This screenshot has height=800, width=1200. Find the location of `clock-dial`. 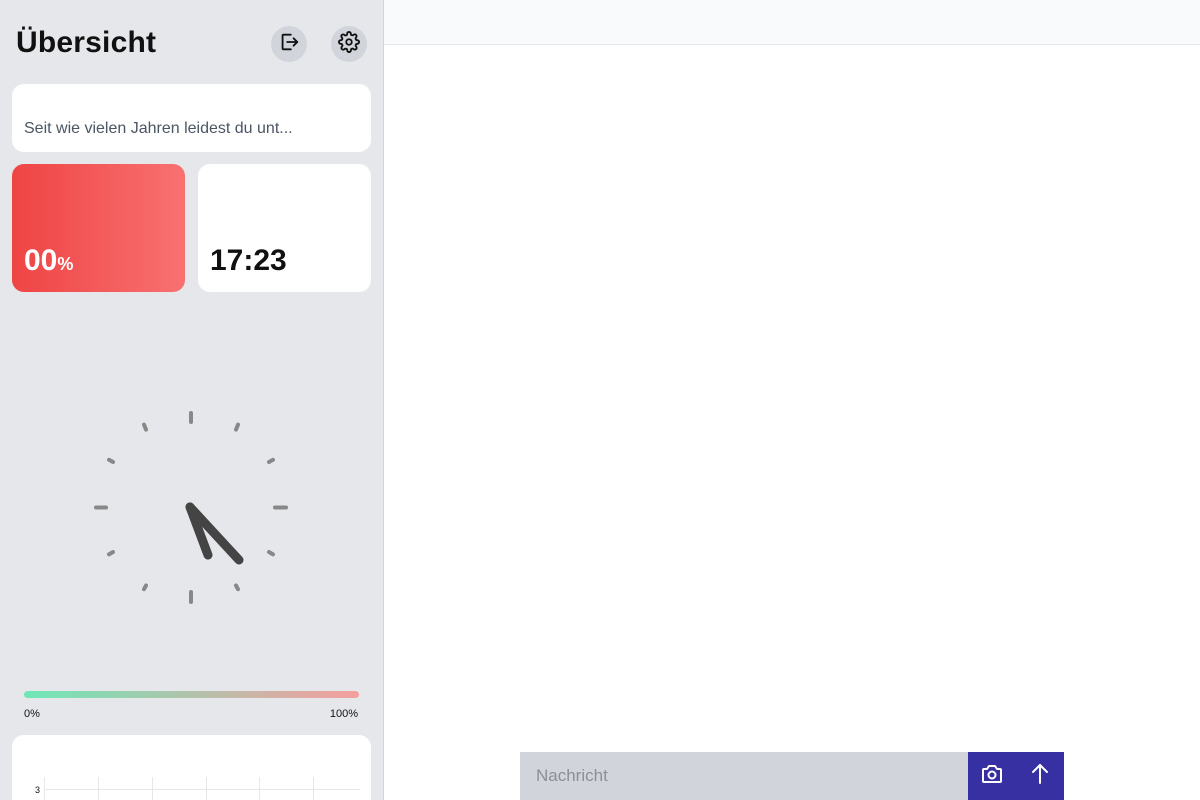

clock-dial is located at coordinates (191, 507).